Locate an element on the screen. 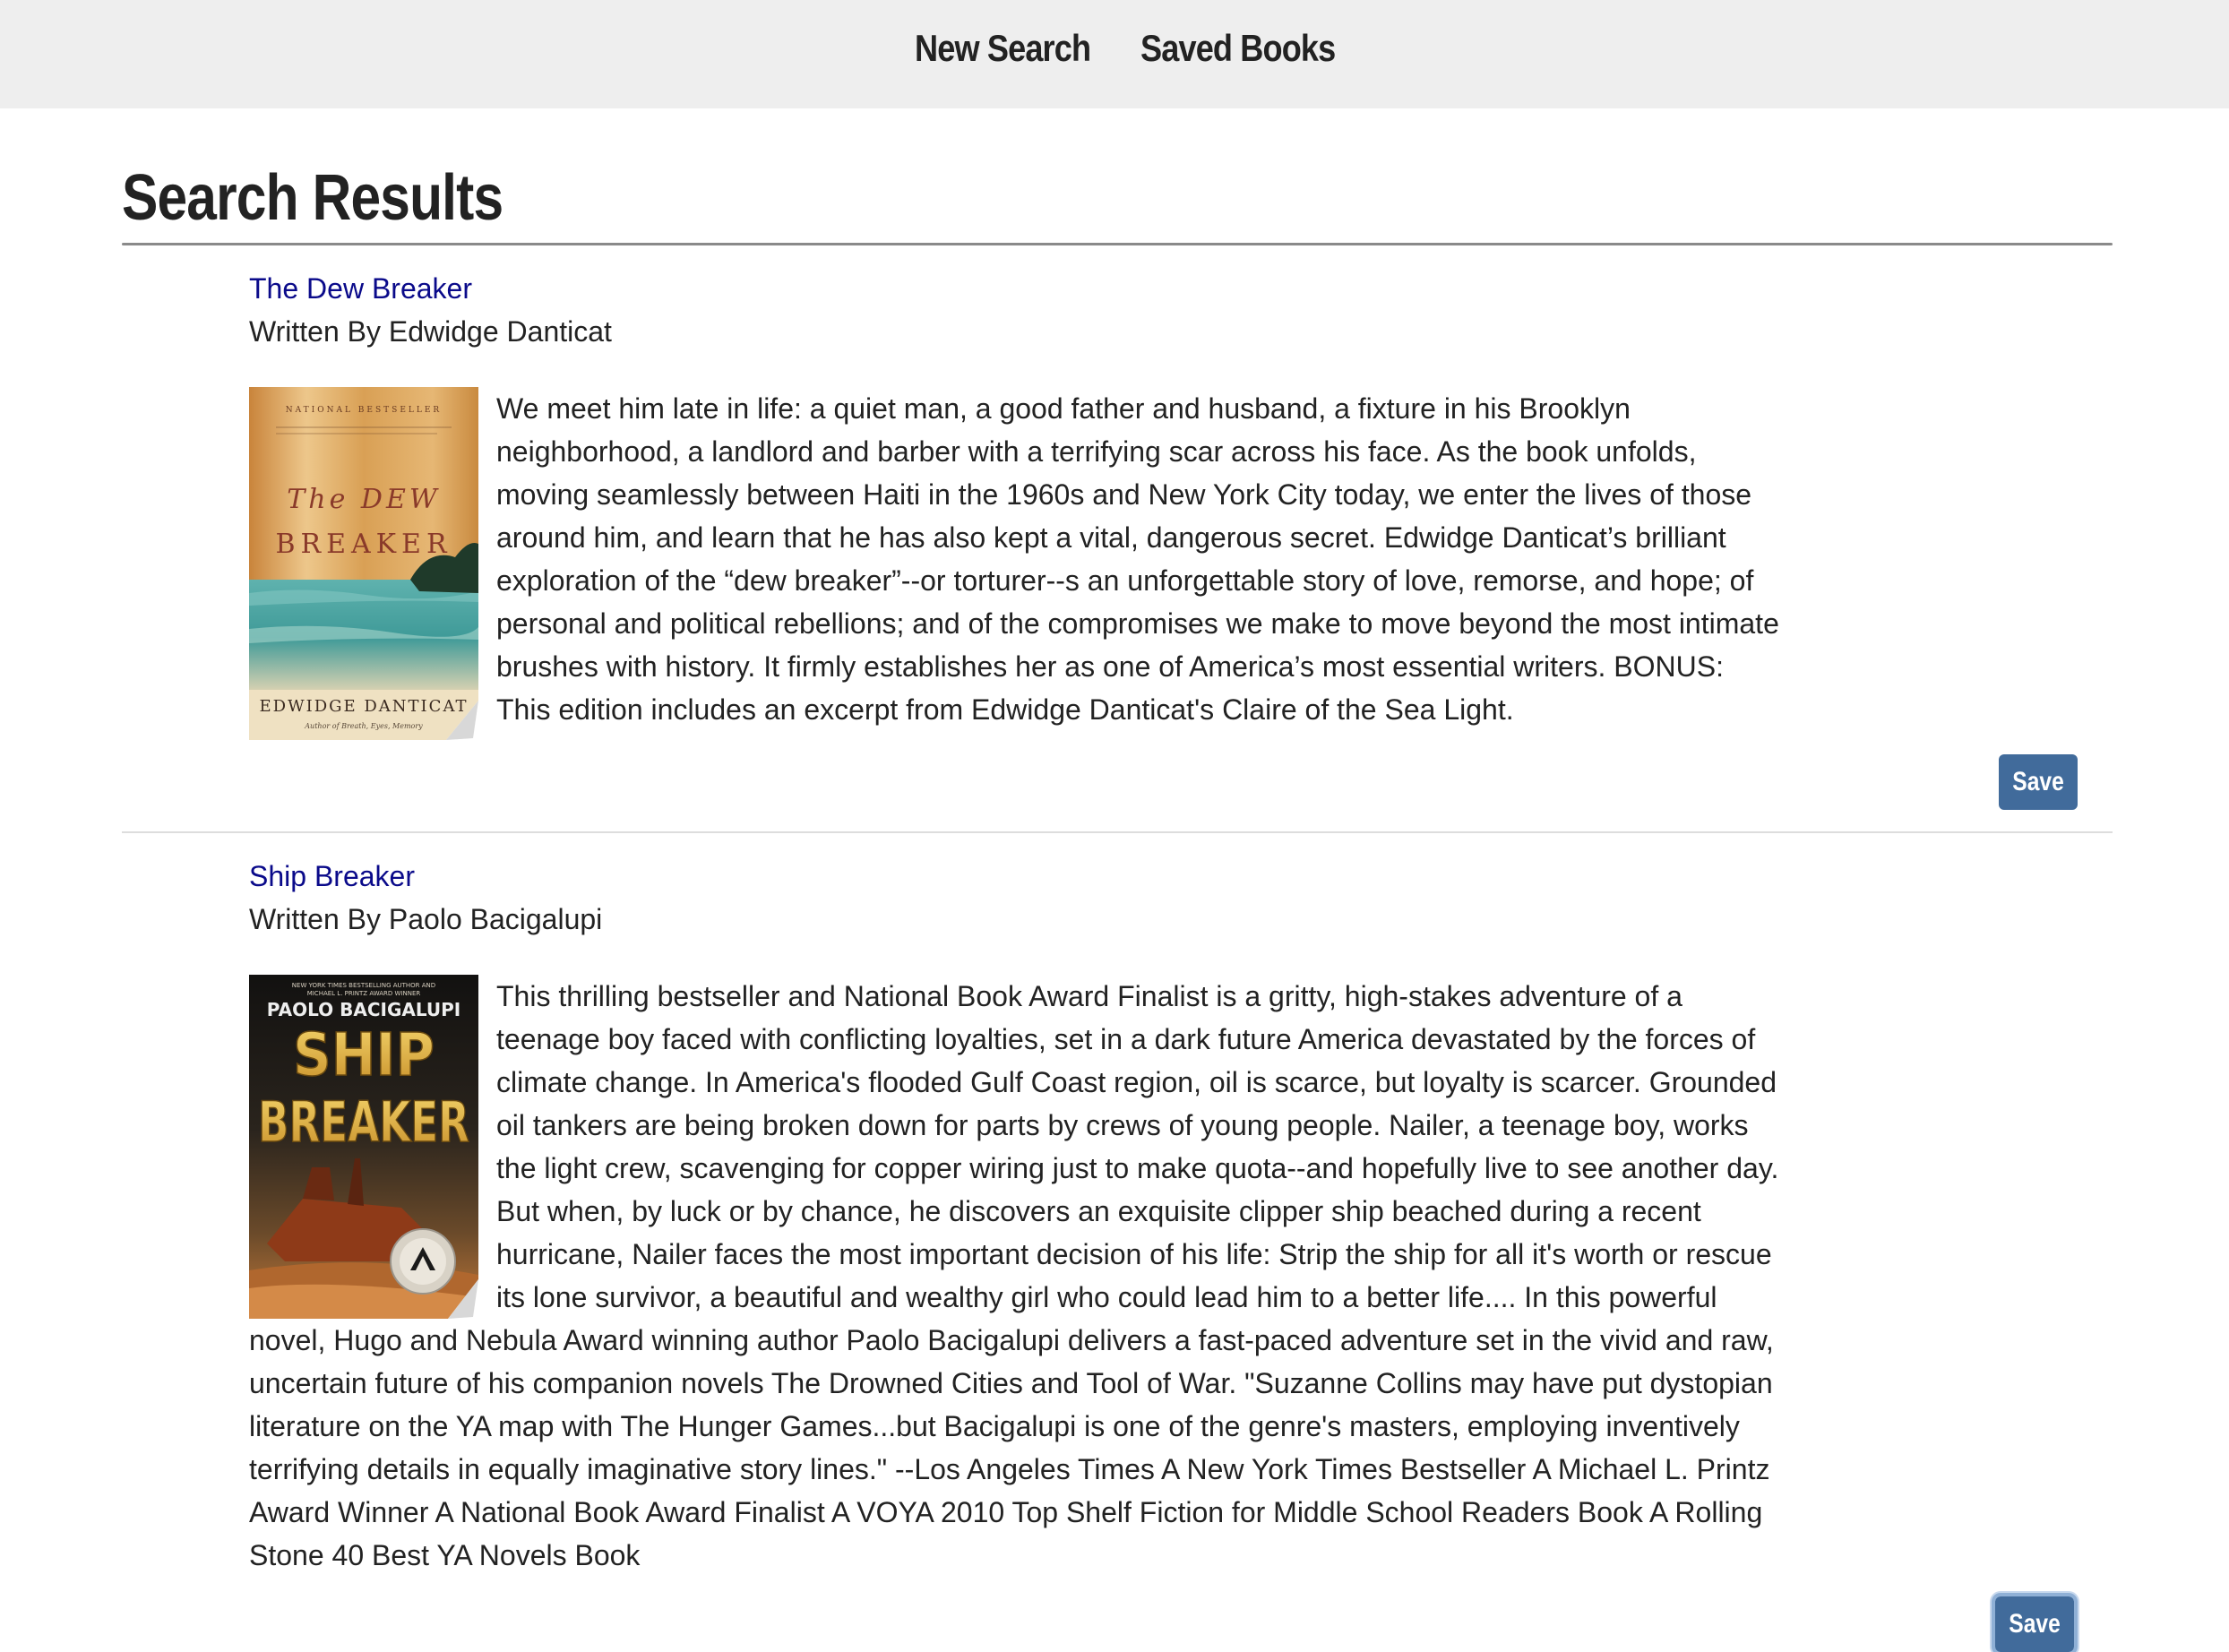 The height and width of the screenshot is (1652, 2229). book-title-link: The Dew Breaker is located at coordinates (1015, 288).